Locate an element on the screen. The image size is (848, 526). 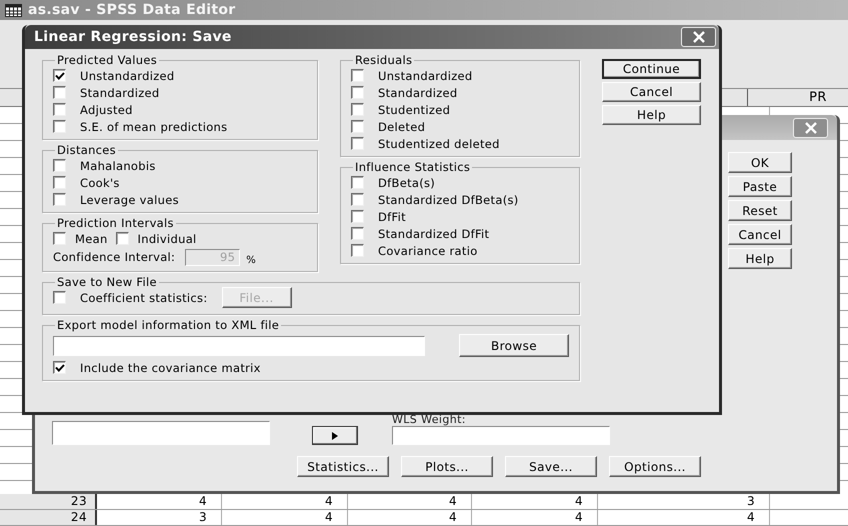
unit-label: % is located at coordinates (251, 260).